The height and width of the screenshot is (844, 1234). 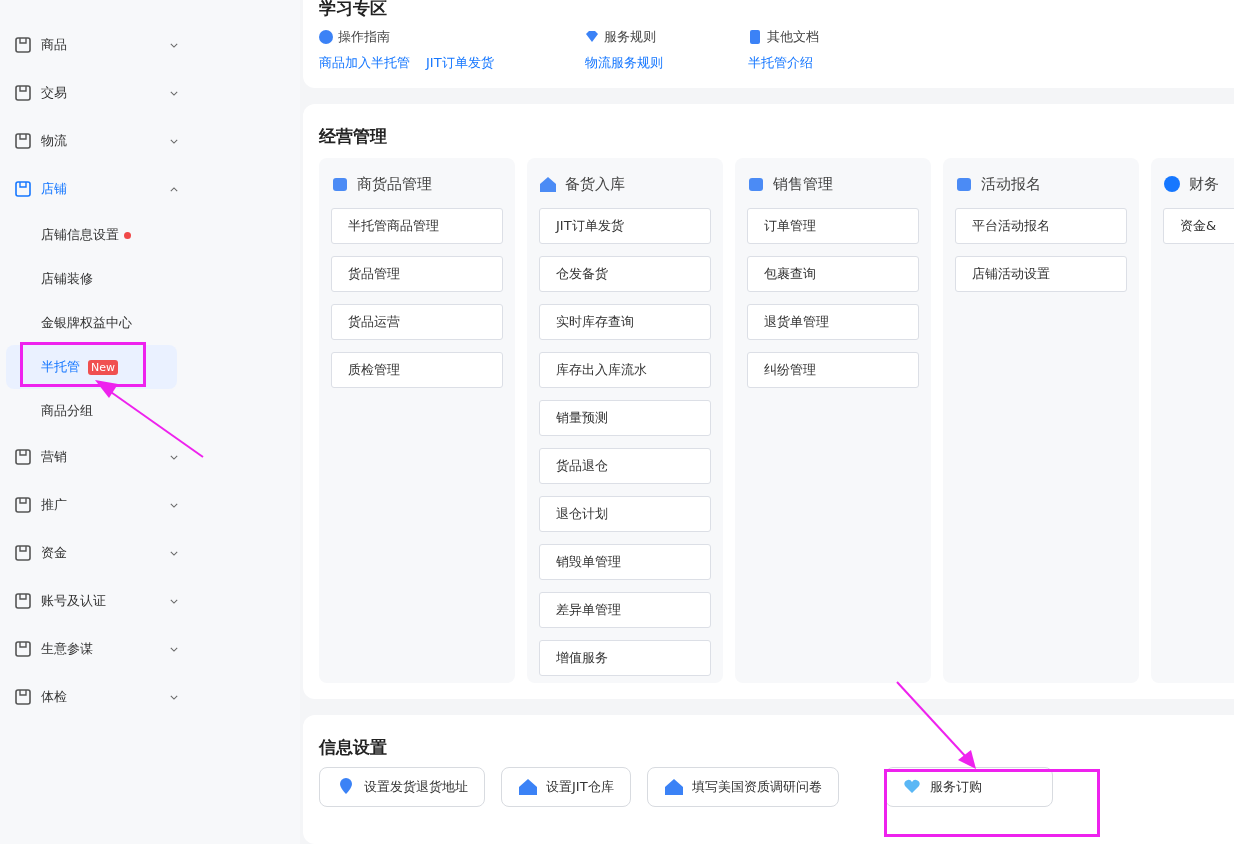 I want to click on new-badge: New, so click(x=103, y=367).